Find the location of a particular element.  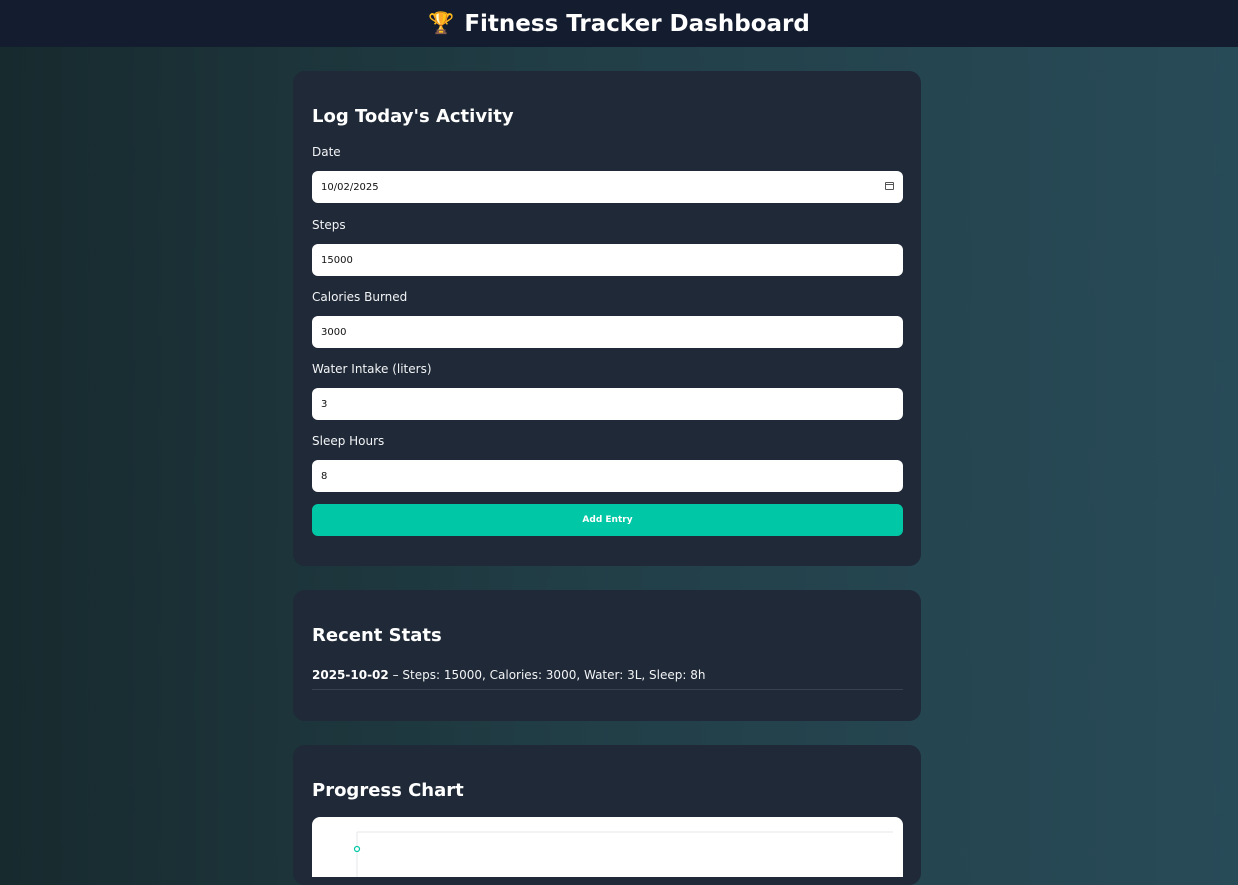

entry-date: 2025-10-02 is located at coordinates (350, 675).